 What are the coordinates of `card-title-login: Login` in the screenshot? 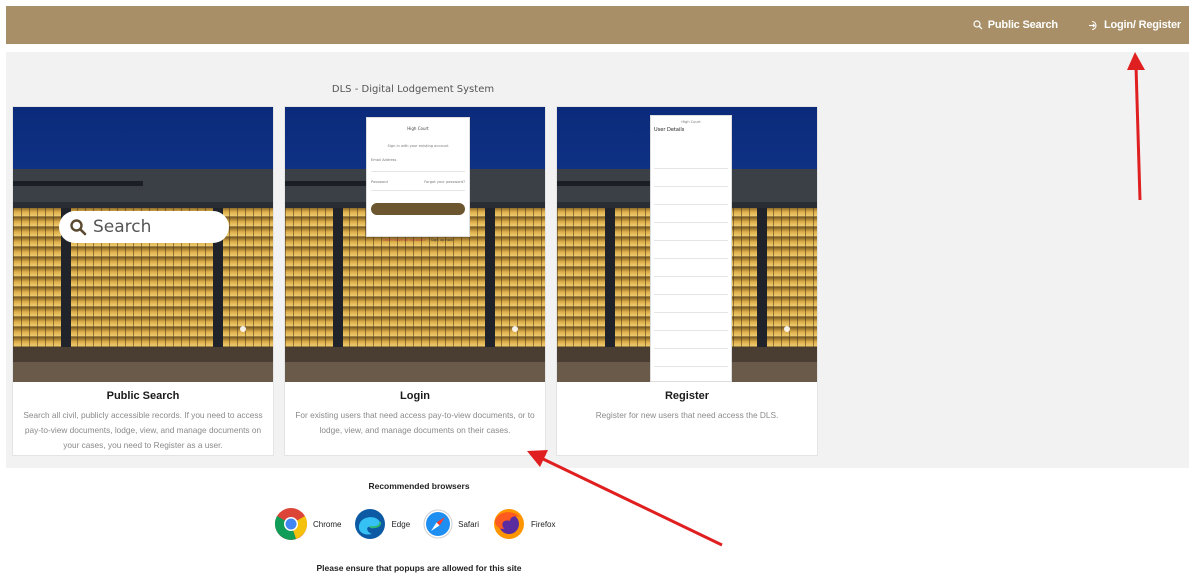 It's located at (415, 396).